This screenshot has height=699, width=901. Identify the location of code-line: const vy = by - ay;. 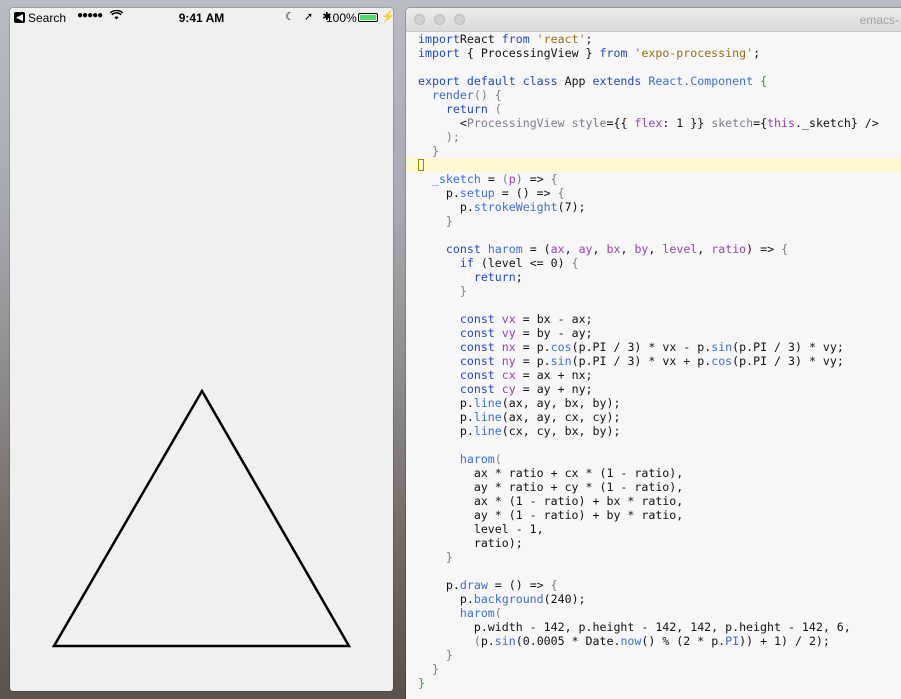
(653, 333).